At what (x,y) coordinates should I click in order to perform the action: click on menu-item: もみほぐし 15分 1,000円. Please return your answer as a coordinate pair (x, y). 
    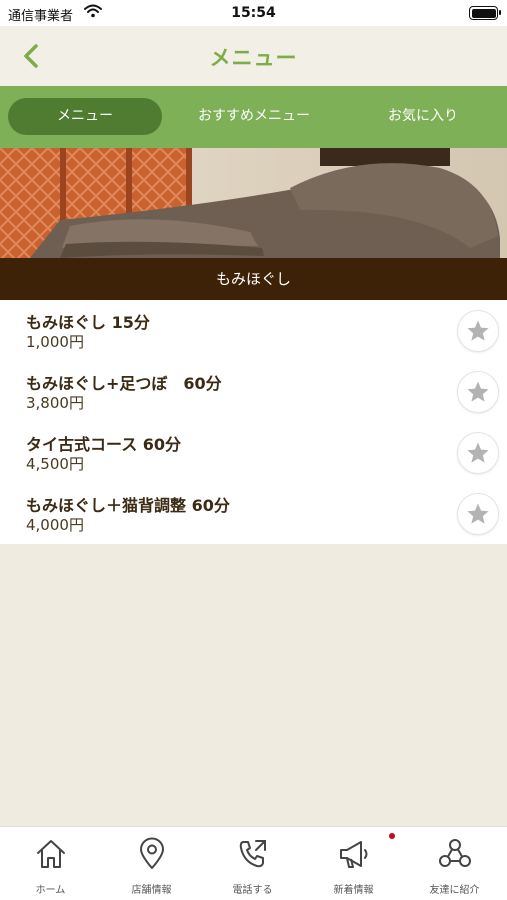
    Looking at the image, I should click on (253, 330).